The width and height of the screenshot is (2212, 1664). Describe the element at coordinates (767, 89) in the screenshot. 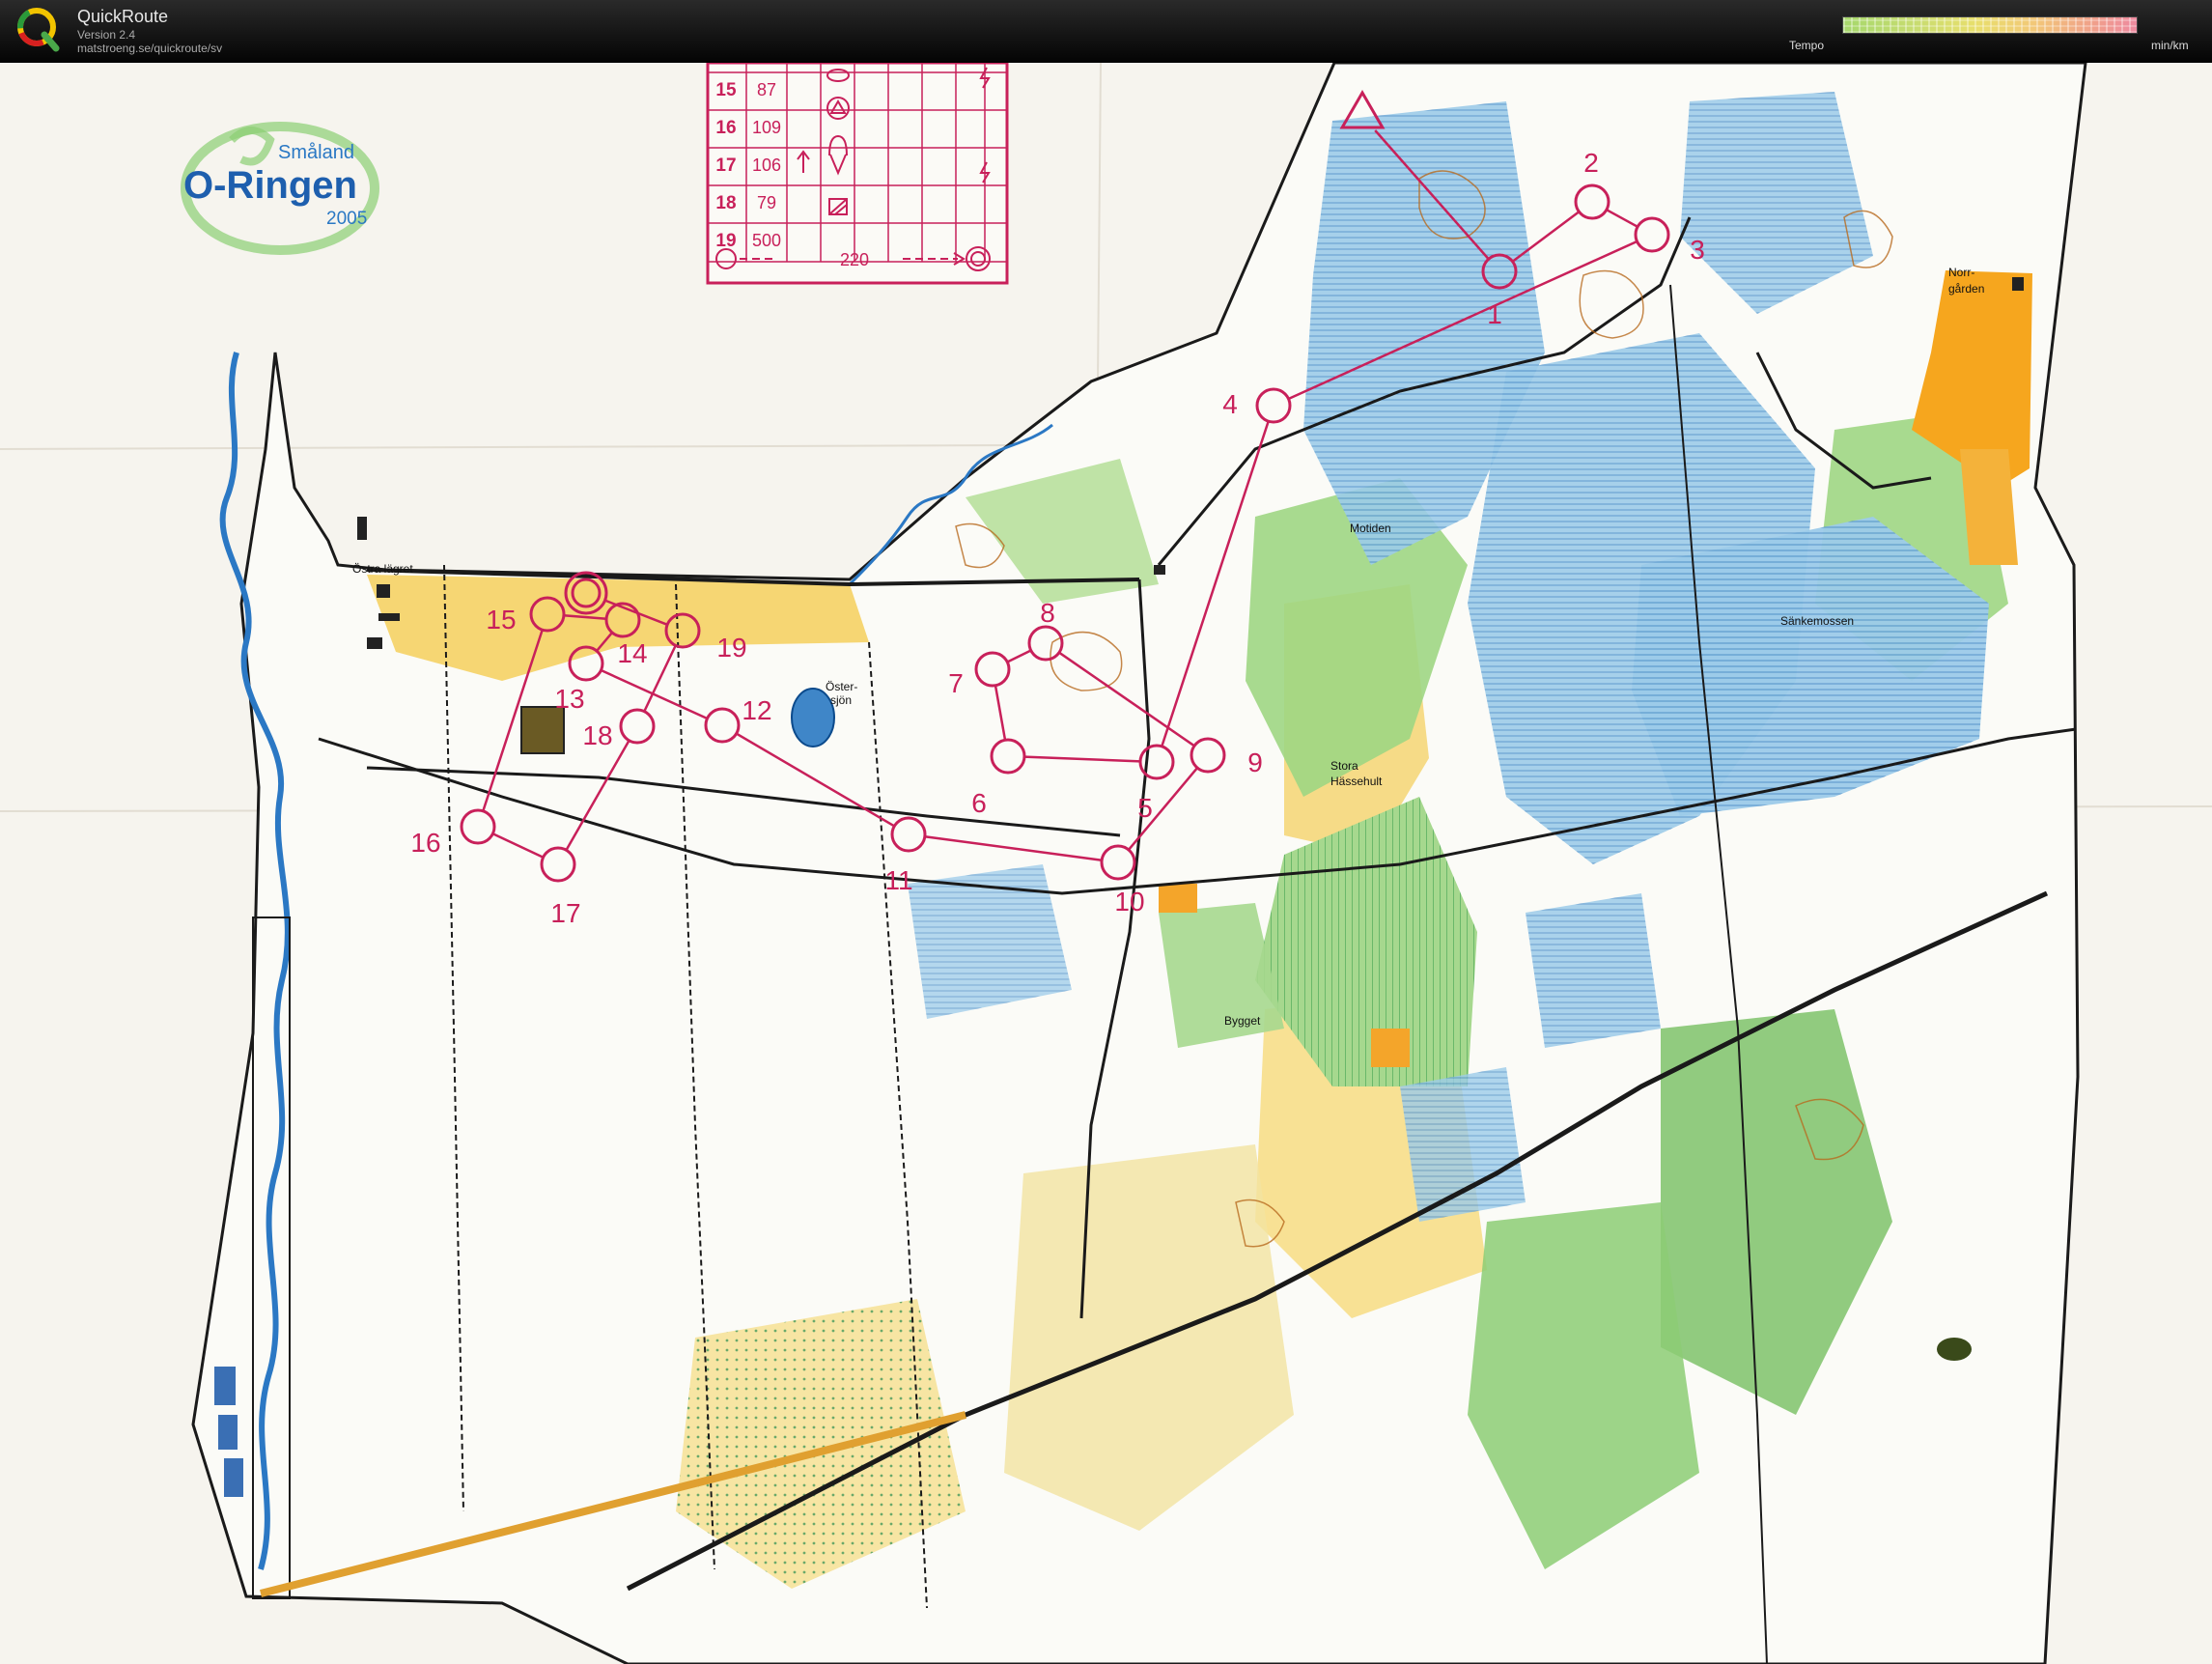

I see `control-desc-code: 87` at that location.